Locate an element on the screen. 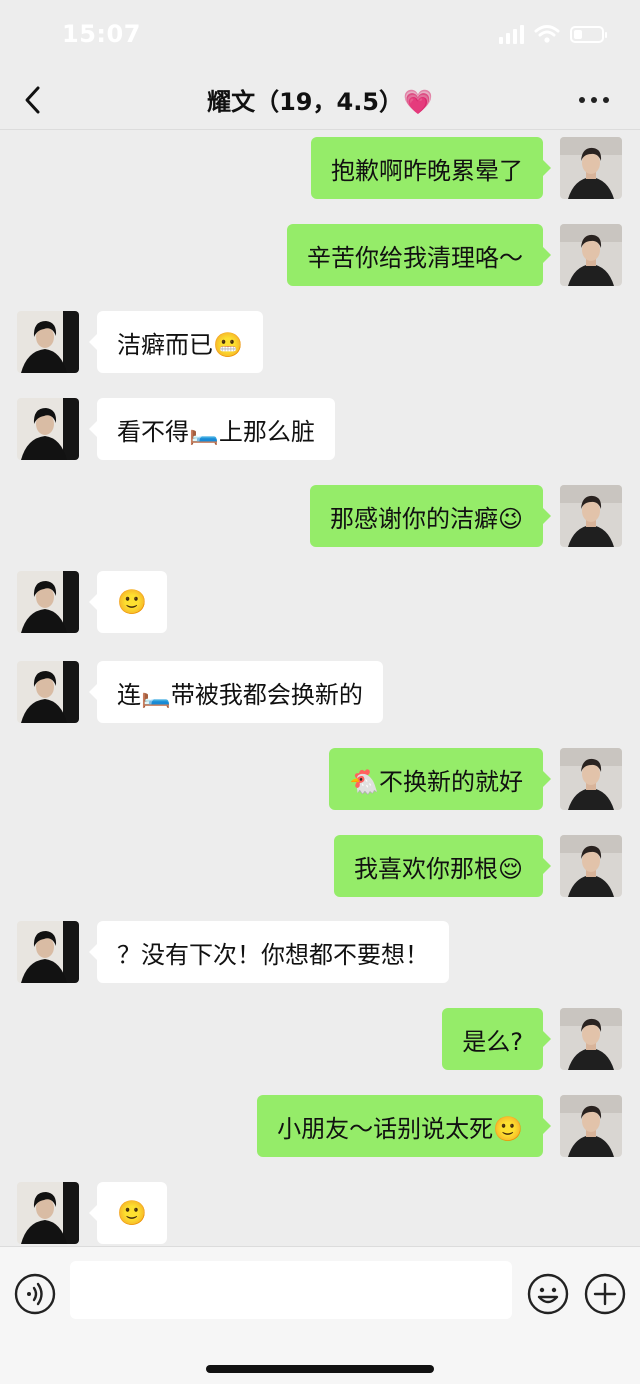  voice-button is located at coordinates (35, 1294).